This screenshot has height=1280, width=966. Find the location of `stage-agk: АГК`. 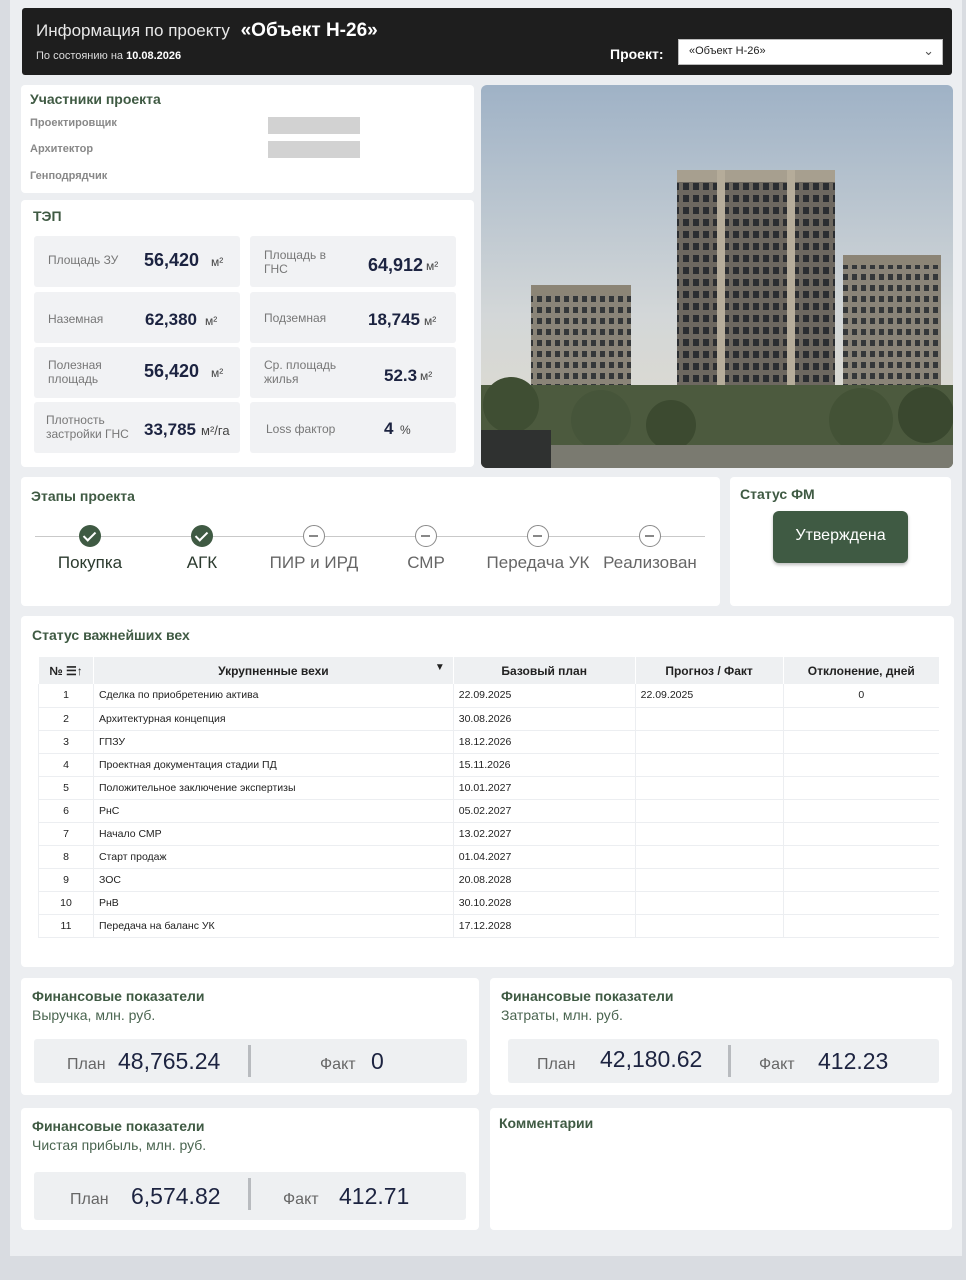

stage-agk: АГК is located at coordinates (202, 549).